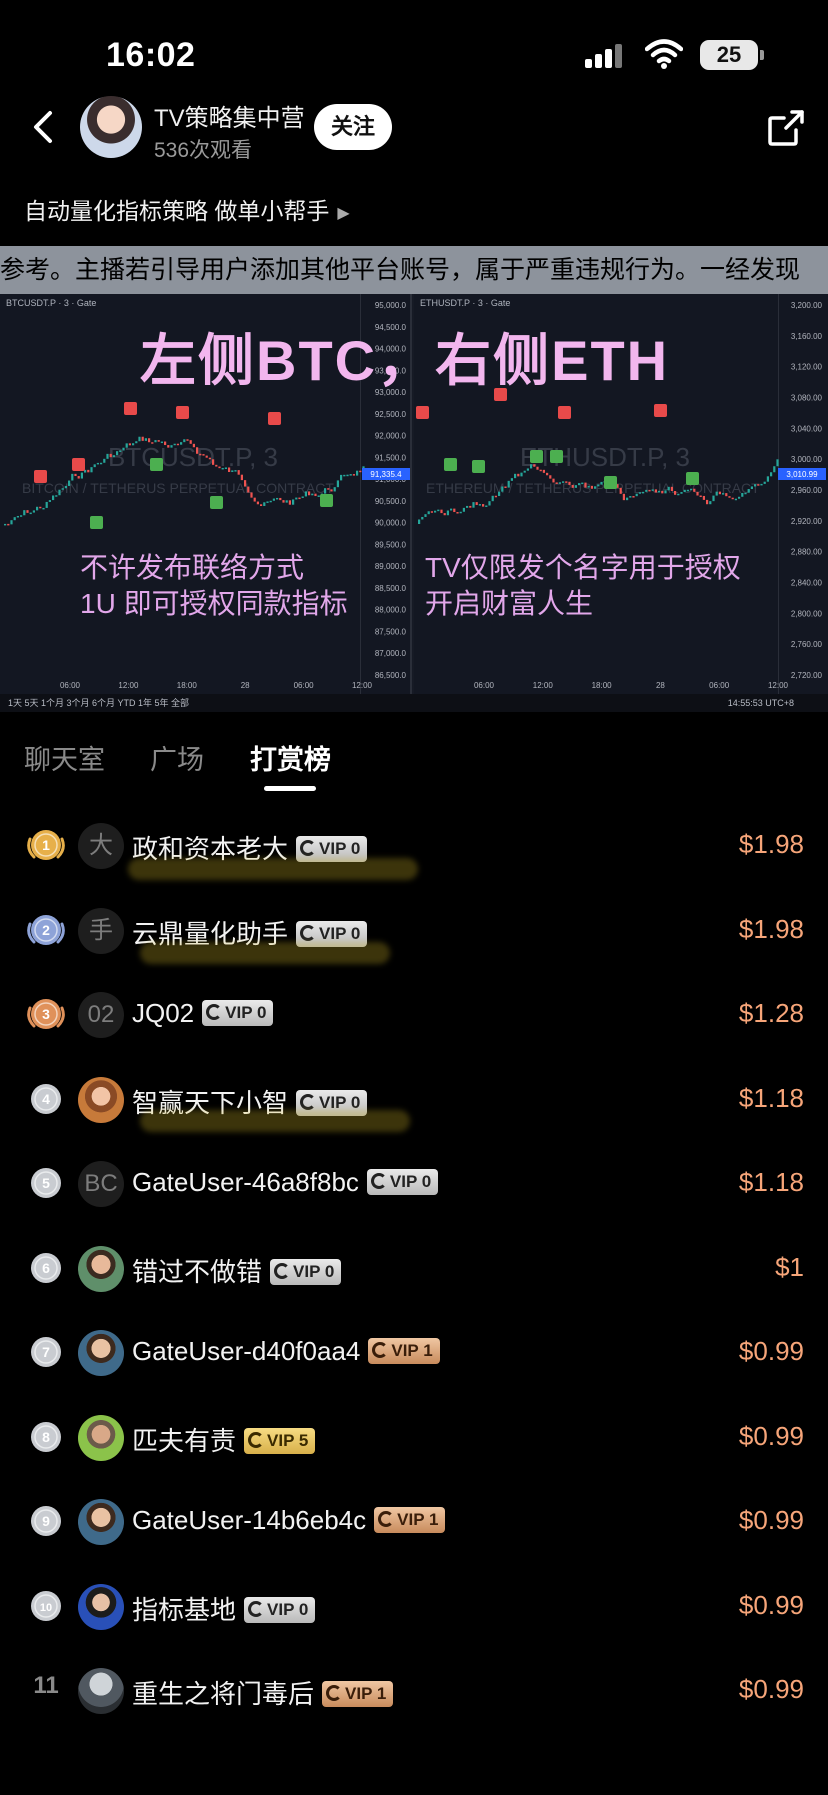 The height and width of the screenshot is (1795, 828). What do you see at coordinates (353, 127) in the screenshot?
I see `follow-button: 关注` at bounding box center [353, 127].